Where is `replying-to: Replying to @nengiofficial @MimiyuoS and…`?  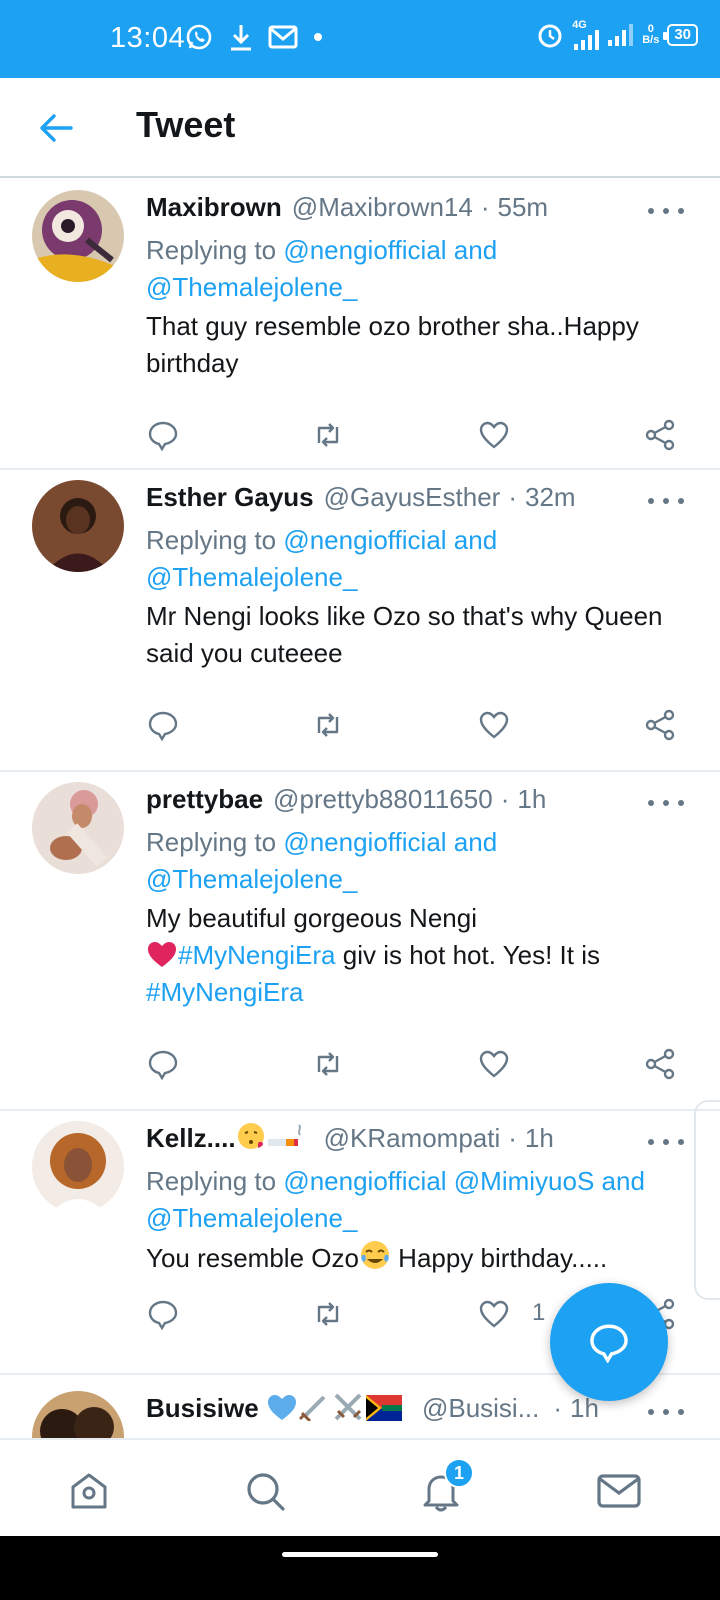 replying-to: Replying to @nengiofficial @MimiyuoS and… is located at coordinates (395, 1199).